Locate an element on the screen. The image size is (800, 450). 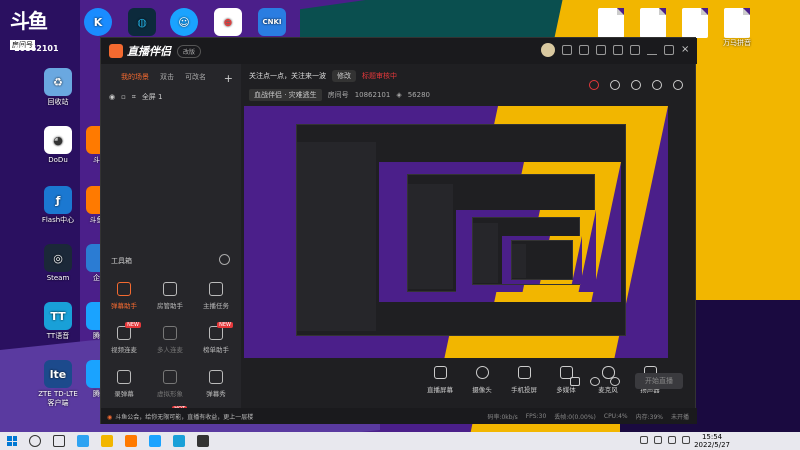
explorer-icon is located at coordinates (107, 441).